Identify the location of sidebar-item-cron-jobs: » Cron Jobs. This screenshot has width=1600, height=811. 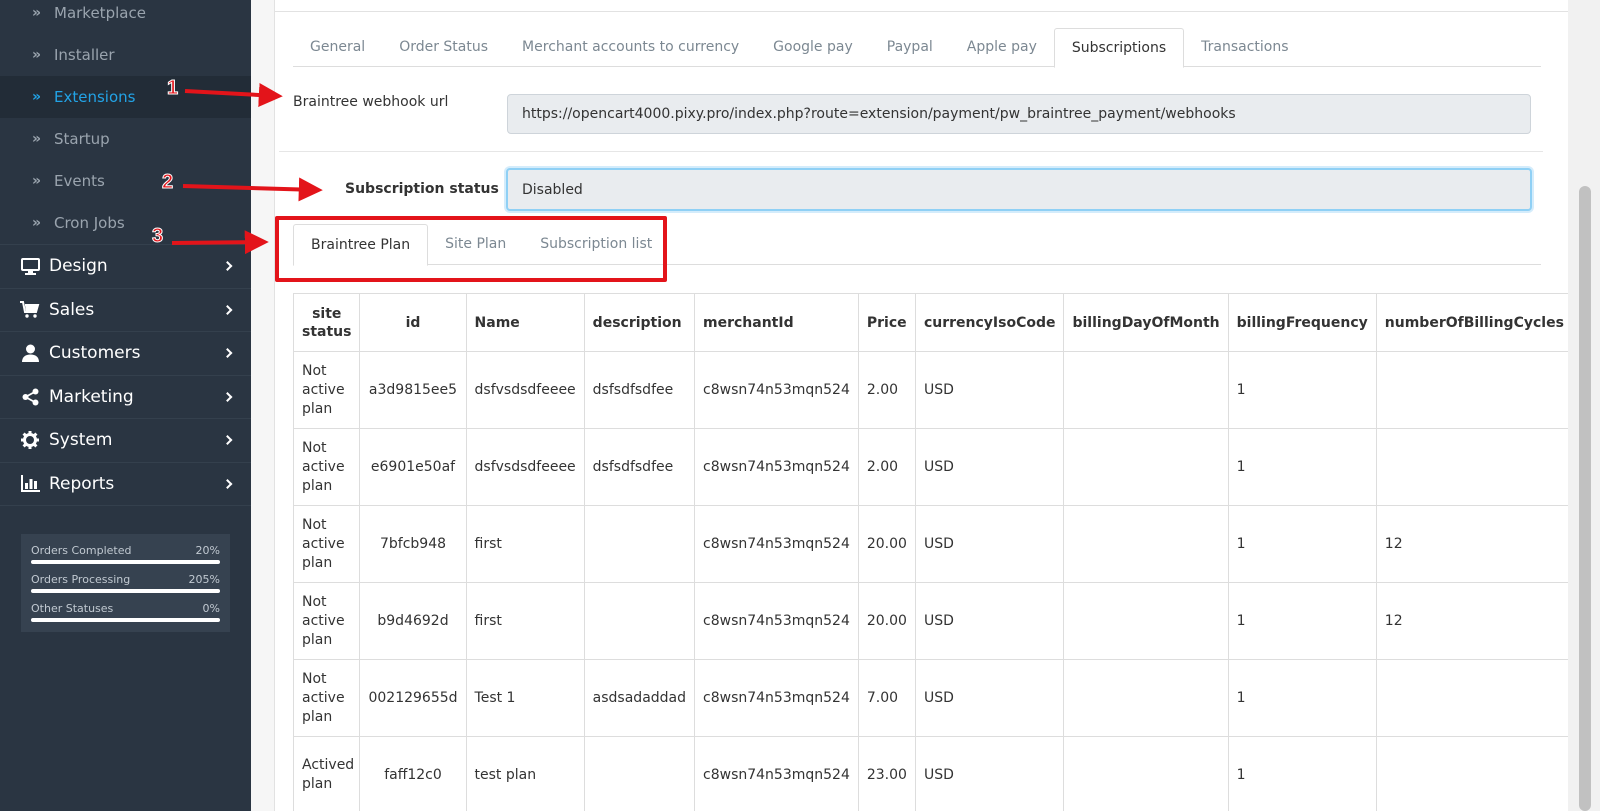
(125, 223).